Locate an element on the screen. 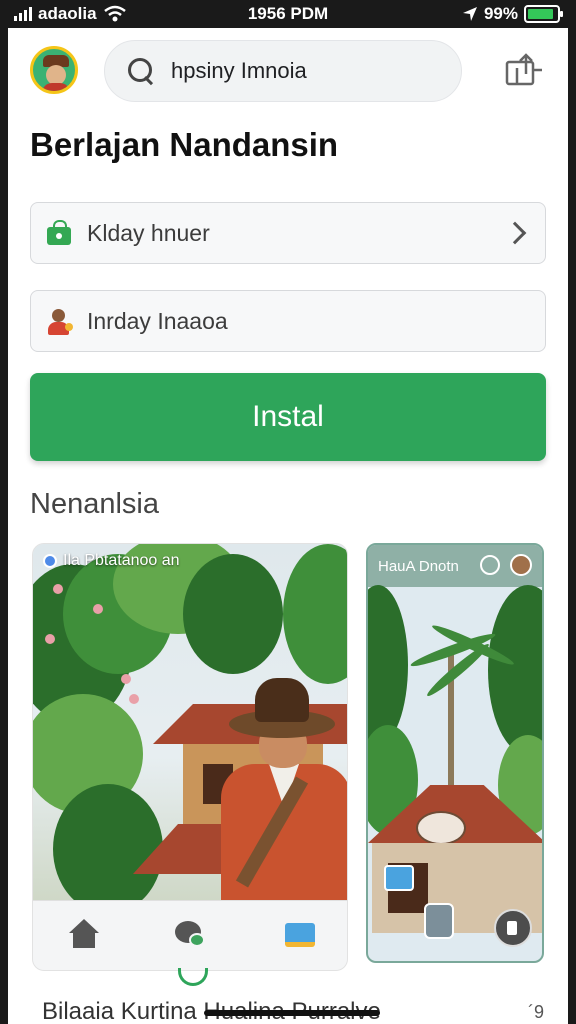 The image size is (576, 1024). search-icon is located at coordinates (141, 71).